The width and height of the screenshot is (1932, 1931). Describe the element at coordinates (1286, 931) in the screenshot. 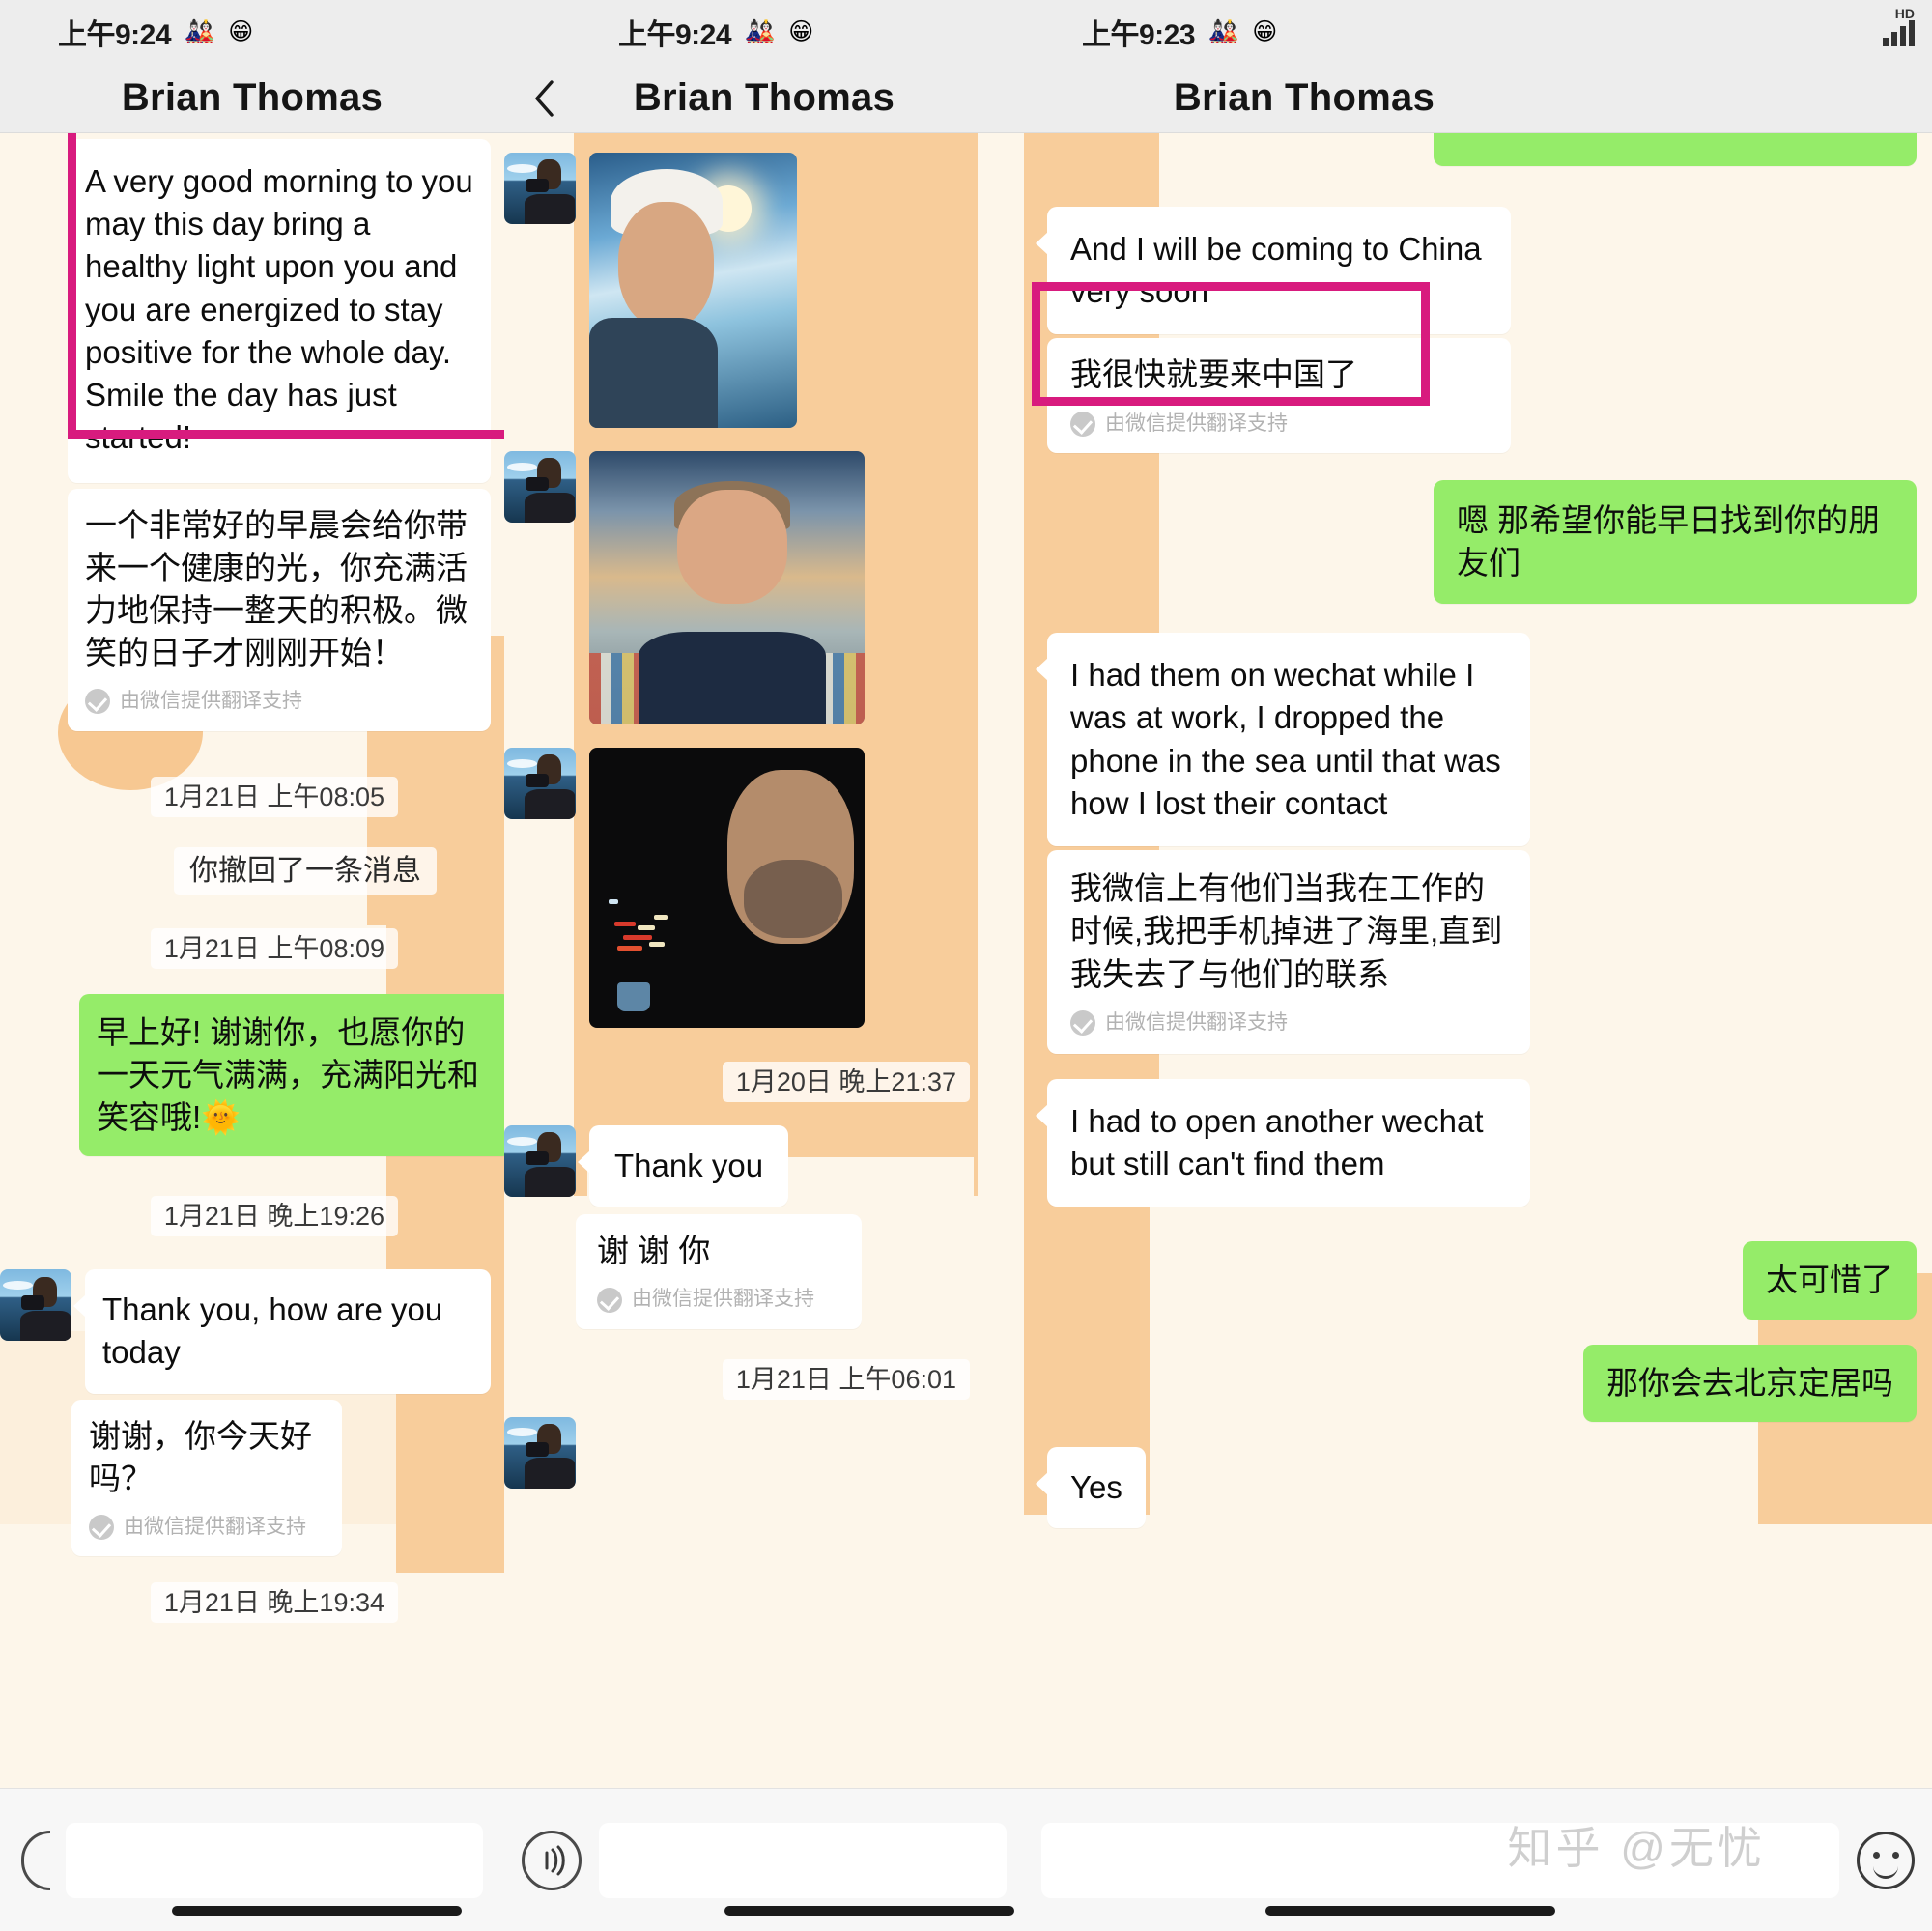

I see `translation-text: 我微信上有他们当我在工作的时候,我把手机掉进了海里,直到我失去了与他们的联系` at that location.